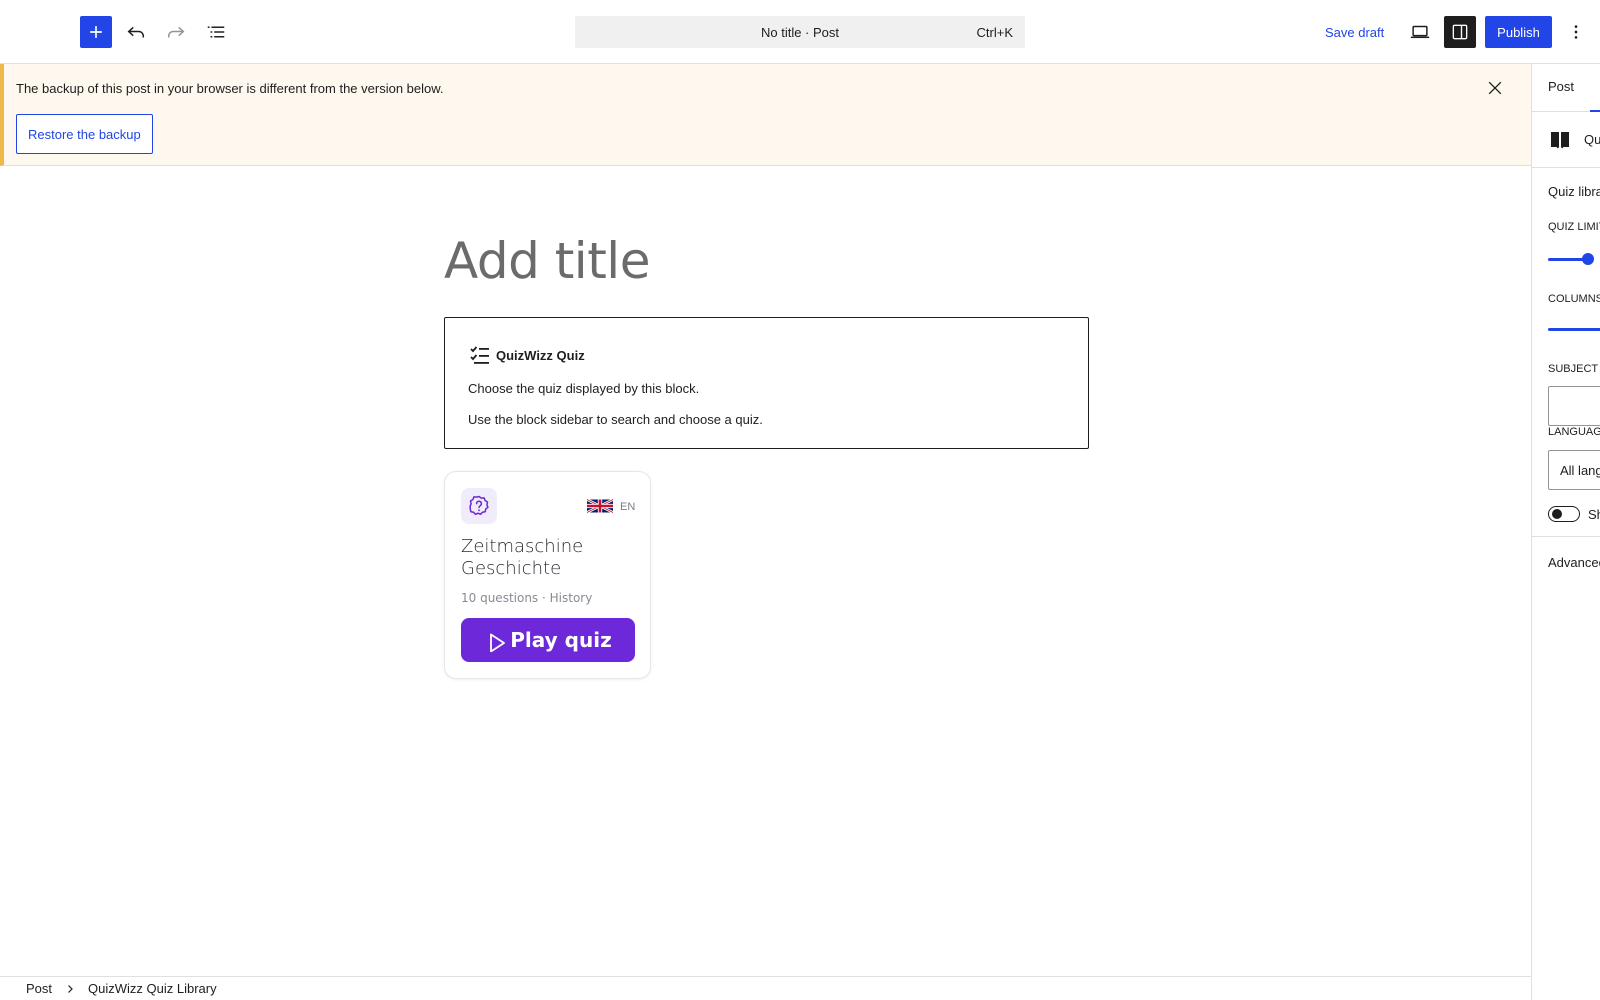 Image resolution: width=1600 pixels, height=1000 pixels. What do you see at coordinates (1574, 227) in the screenshot?
I see `quiz-limit-label: QUIZ LIMIT` at bounding box center [1574, 227].